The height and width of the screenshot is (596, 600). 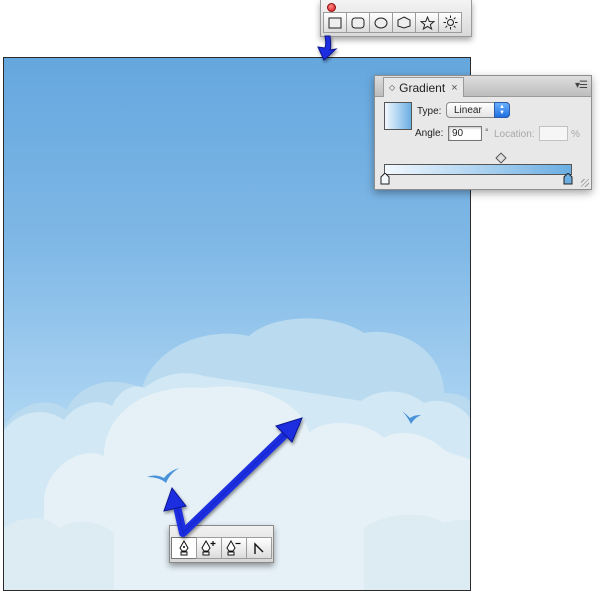 I want to click on shape-tool-group, so click(x=392, y=22).